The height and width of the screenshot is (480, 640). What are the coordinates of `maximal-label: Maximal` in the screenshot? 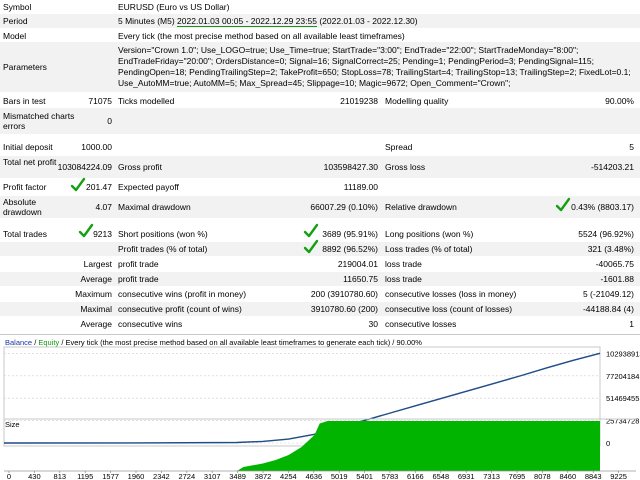 It's located at (96, 309).